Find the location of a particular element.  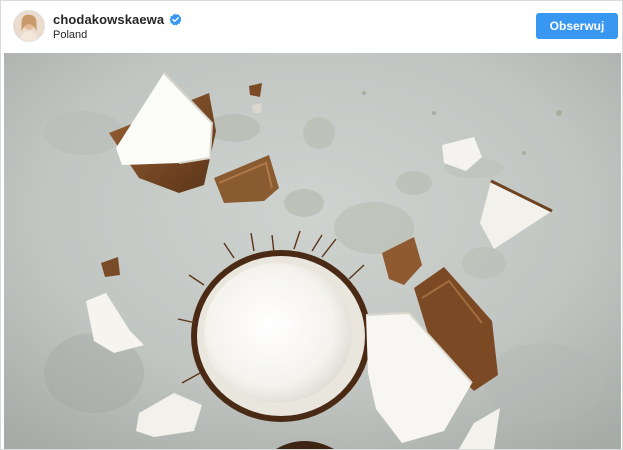

follow-button: Obserwuj is located at coordinates (577, 26).